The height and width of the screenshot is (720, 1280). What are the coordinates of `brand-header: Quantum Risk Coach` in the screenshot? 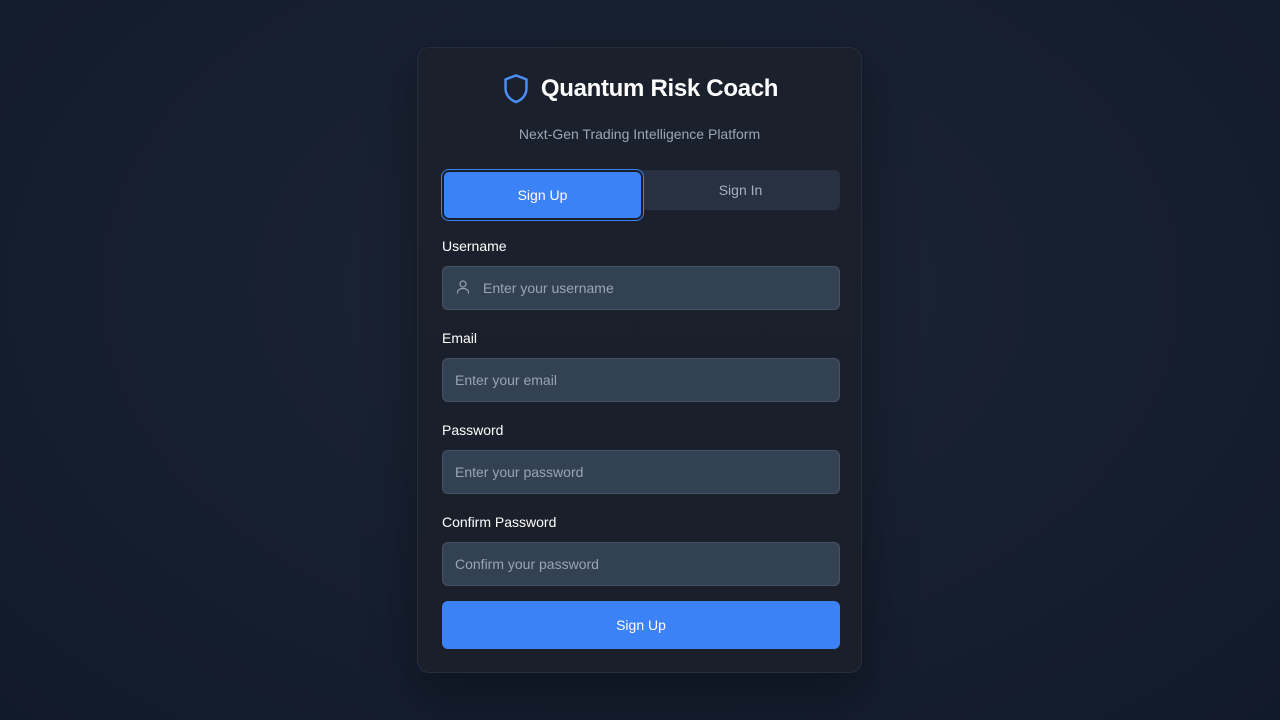 It's located at (639, 89).